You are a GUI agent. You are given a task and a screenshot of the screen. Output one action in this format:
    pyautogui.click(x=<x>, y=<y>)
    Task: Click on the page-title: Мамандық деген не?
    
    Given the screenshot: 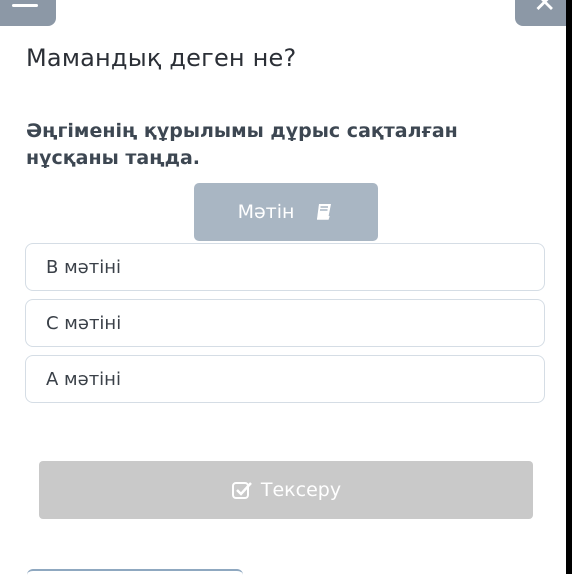 What is the action you would take?
    pyautogui.click(x=161, y=58)
    